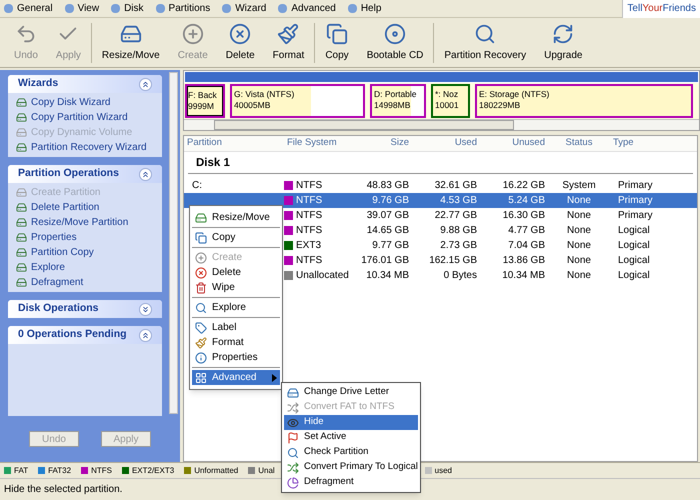  What do you see at coordinates (236, 357) in the screenshot?
I see `menu-item: Properties` at bounding box center [236, 357].